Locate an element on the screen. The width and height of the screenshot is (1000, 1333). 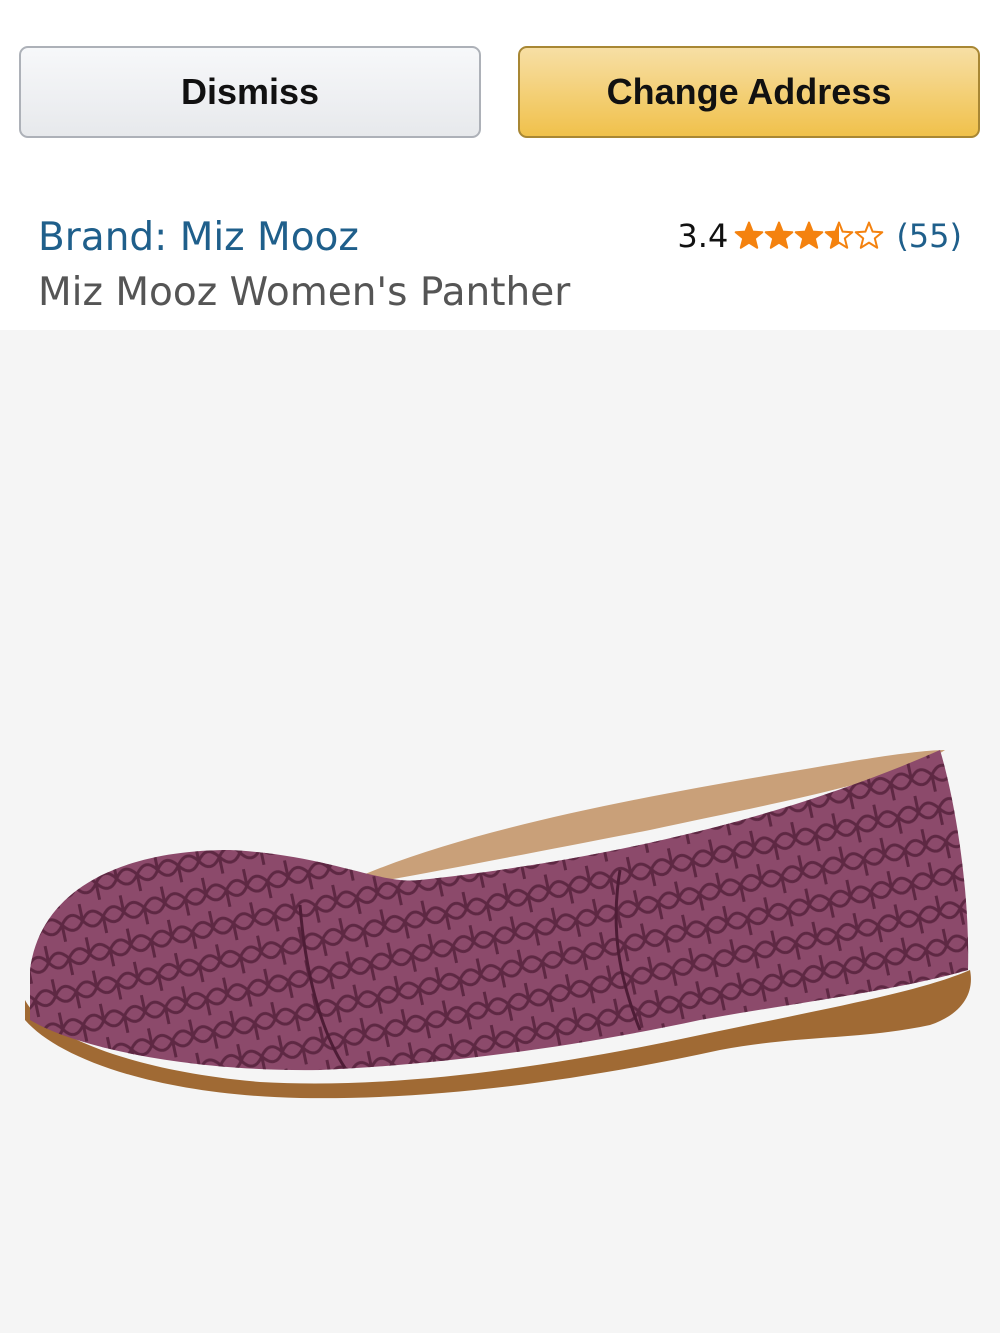
rating-value: 3.4 is located at coordinates (703, 236).